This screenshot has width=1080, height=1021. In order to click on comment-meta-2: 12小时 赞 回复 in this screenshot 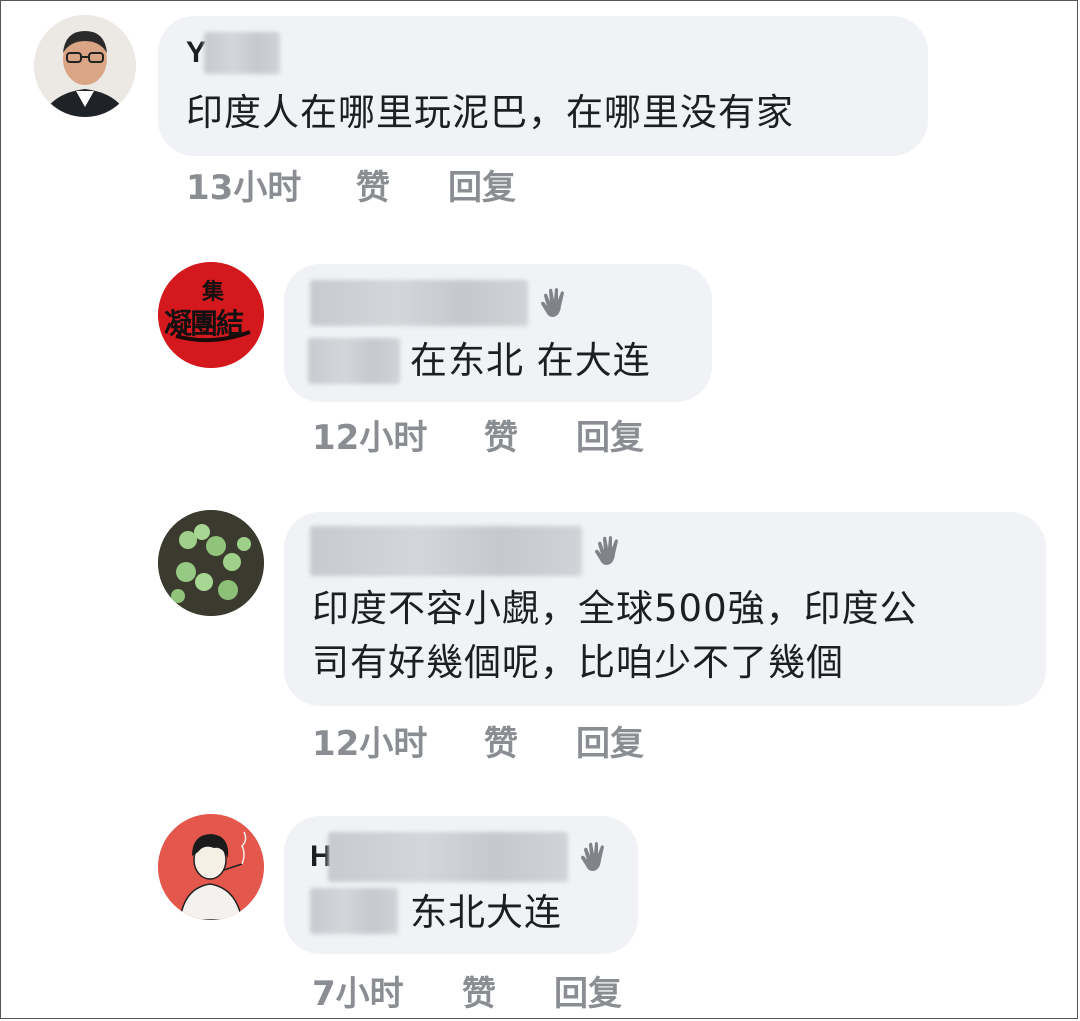, I will do `click(478, 434)`.